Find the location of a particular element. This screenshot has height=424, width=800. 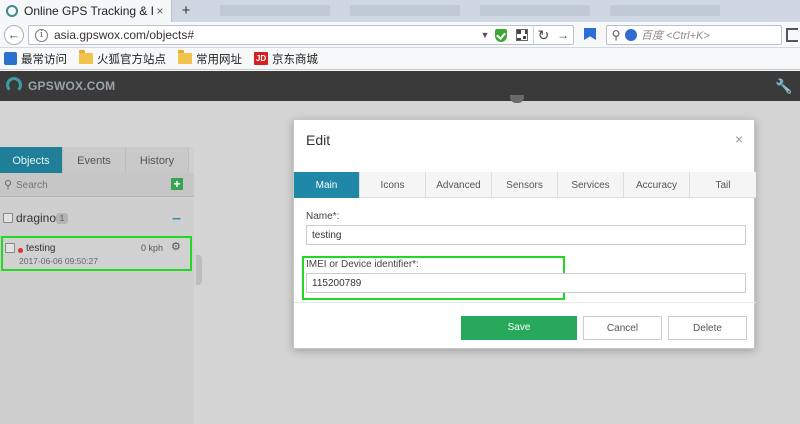

app-header: GPSWOX.COM 🔧 is located at coordinates (400, 86).